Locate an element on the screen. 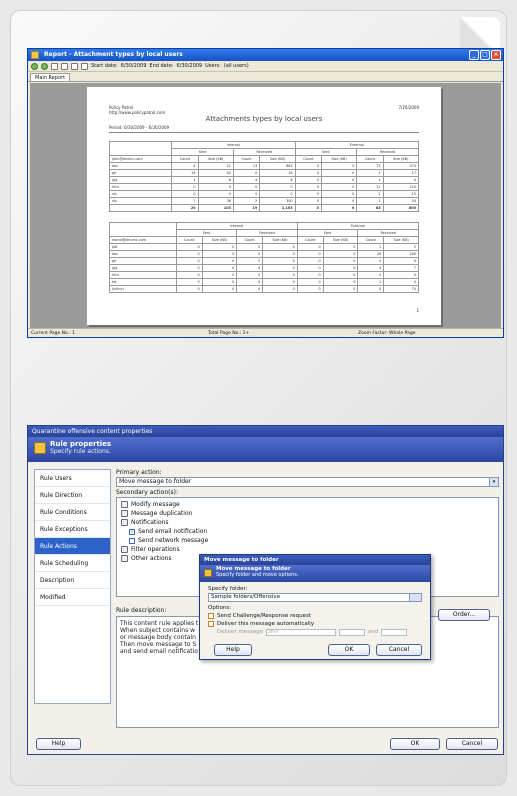  deliver-mode-select: after is located at coordinates (301, 632).